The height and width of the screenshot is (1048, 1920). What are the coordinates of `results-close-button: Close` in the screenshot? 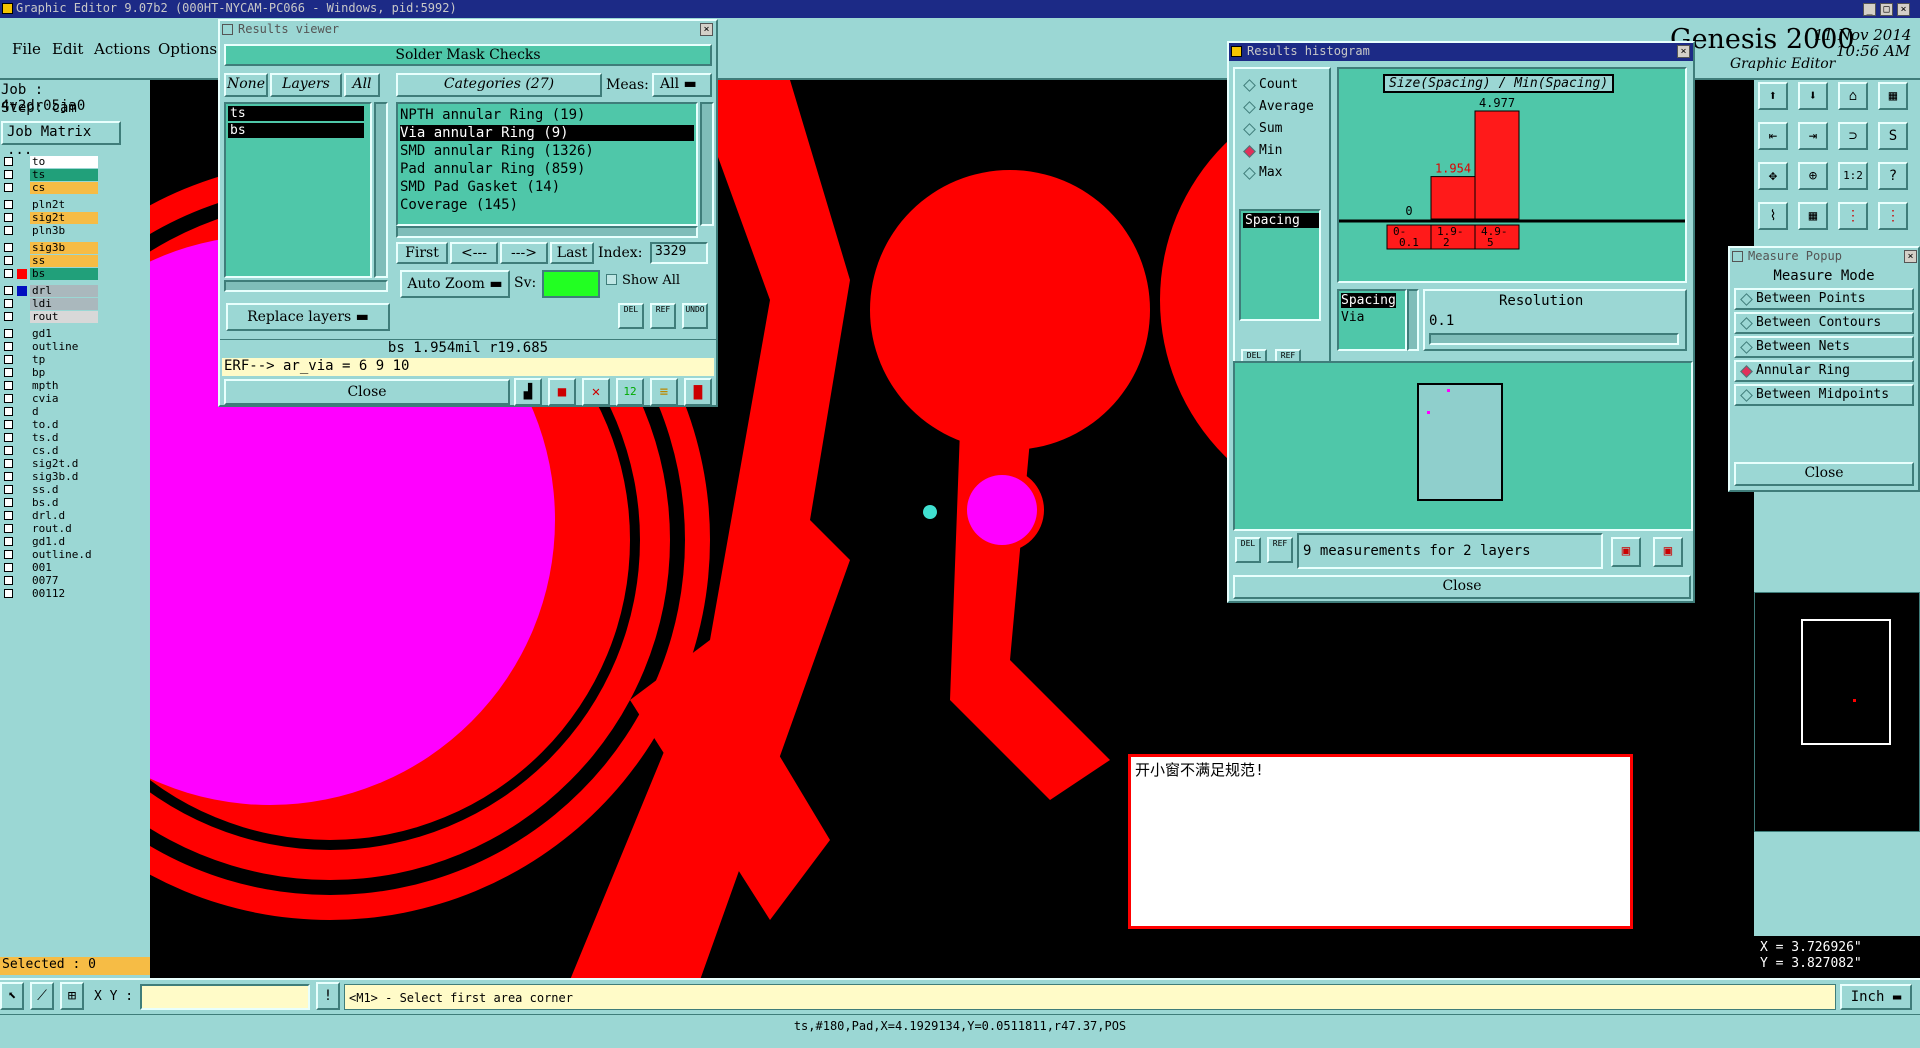 It's located at (367, 392).